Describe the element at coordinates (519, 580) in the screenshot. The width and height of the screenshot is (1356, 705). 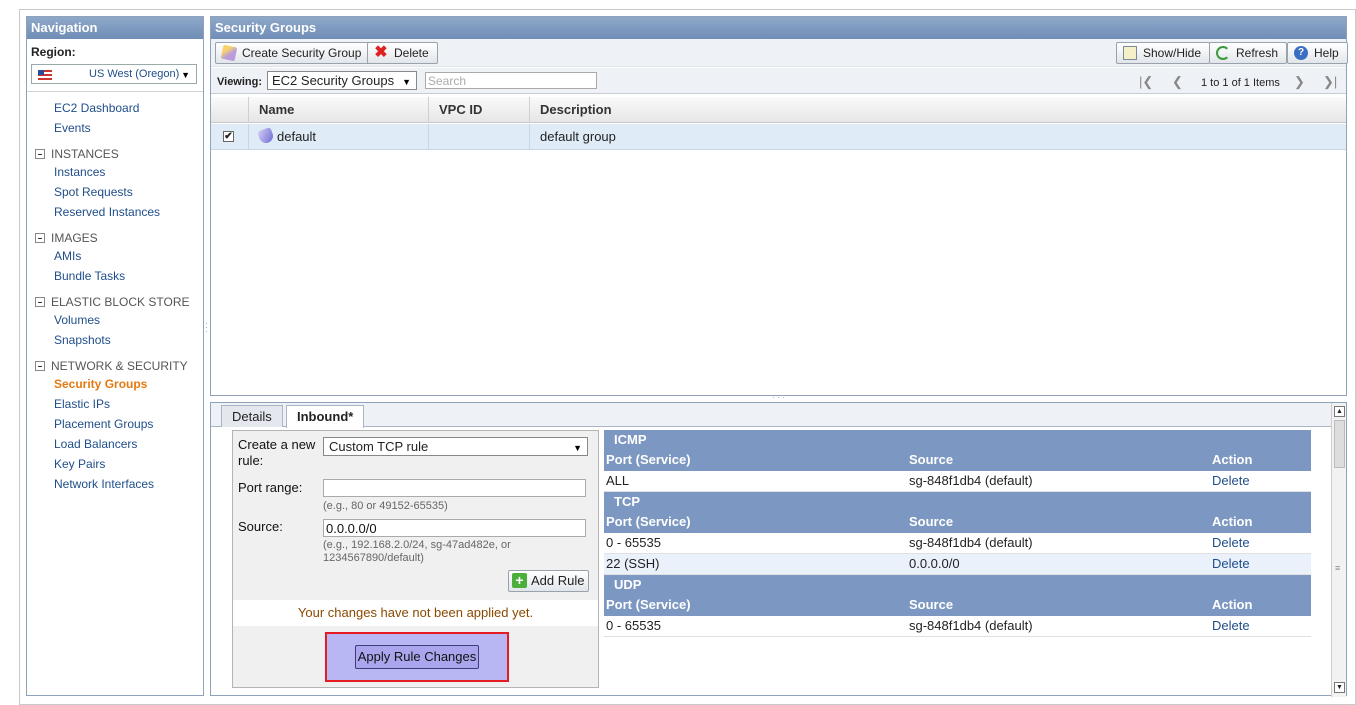
I see `plus-icon: +` at that location.